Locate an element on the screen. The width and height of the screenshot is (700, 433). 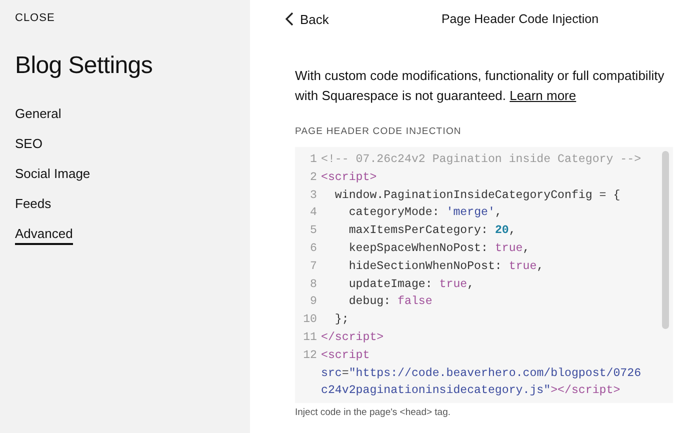
code-line: window.PaginationInsideCategoryConfig = { is located at coordinates (477, 196).